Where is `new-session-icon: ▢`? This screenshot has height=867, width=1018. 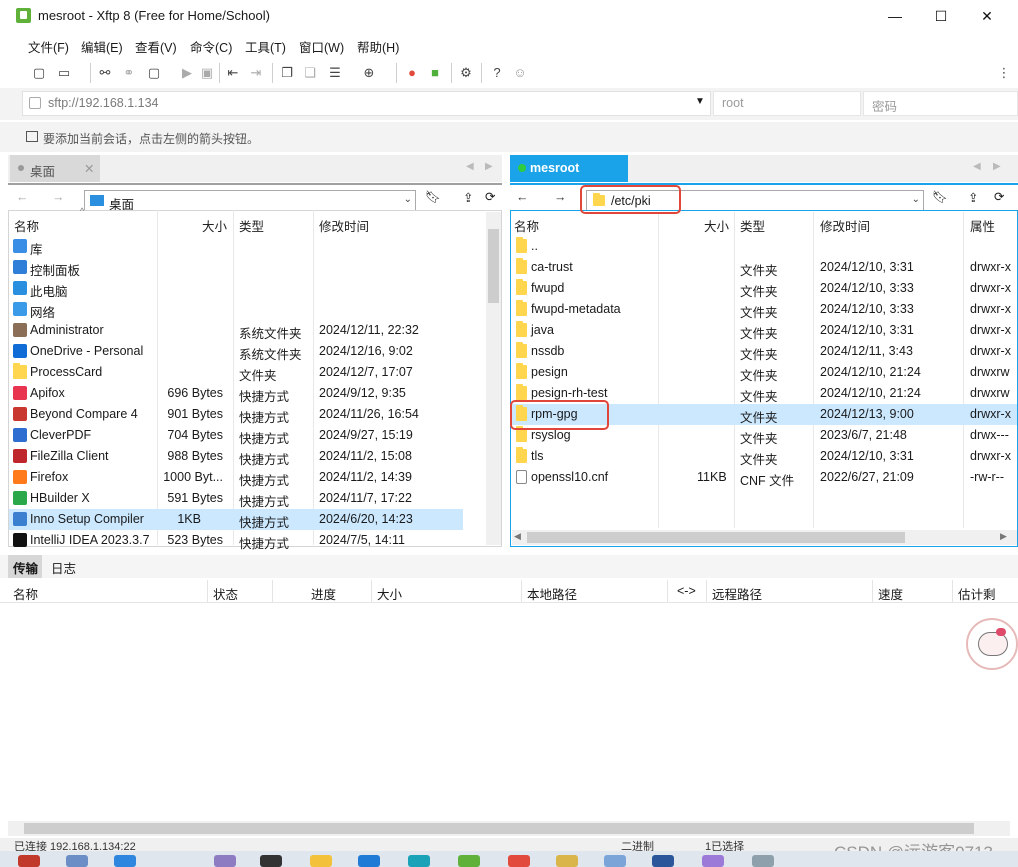
new-session-icon: ▢ is located at coordinates (39, 73).